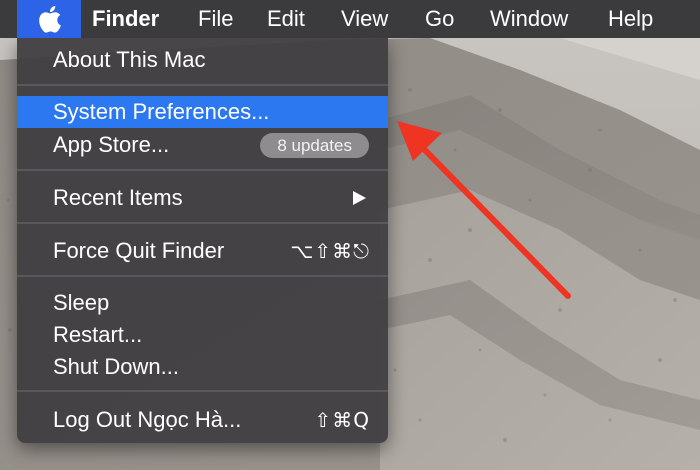 Image resolution: width=700 pixels, height=470 pixels. What do you see at coordinates (202, 145) in the screenshot?
I see `menu-item-app-store: App Store... 8 updates` at bounding box center [202, 145].